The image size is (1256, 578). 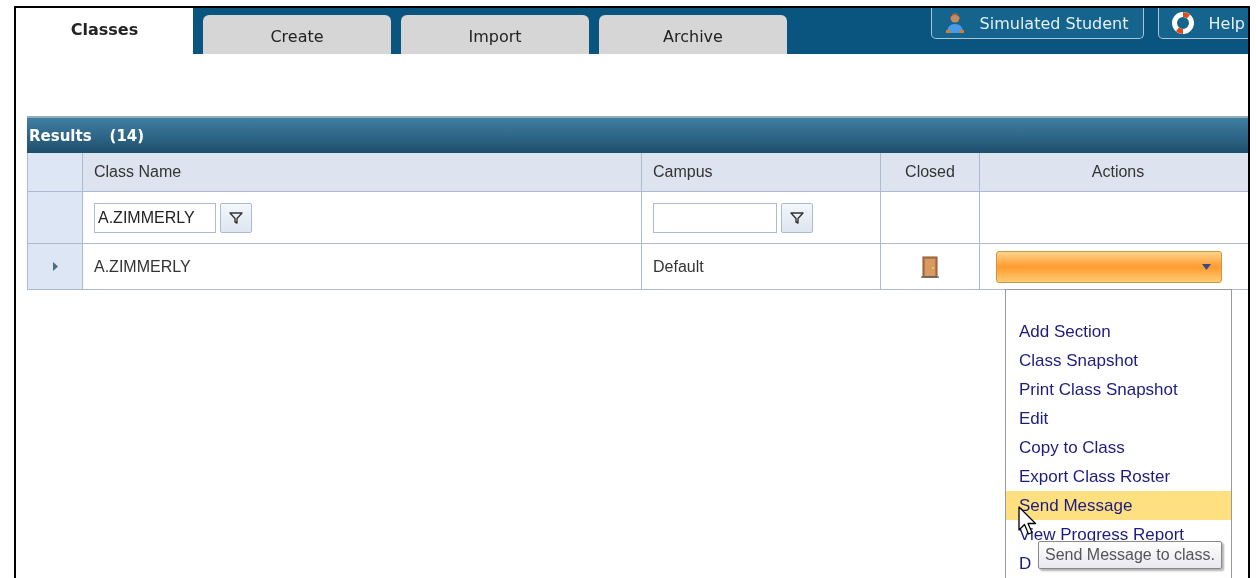 I want to click on panel-title: Results, so click(x=60, y=135).